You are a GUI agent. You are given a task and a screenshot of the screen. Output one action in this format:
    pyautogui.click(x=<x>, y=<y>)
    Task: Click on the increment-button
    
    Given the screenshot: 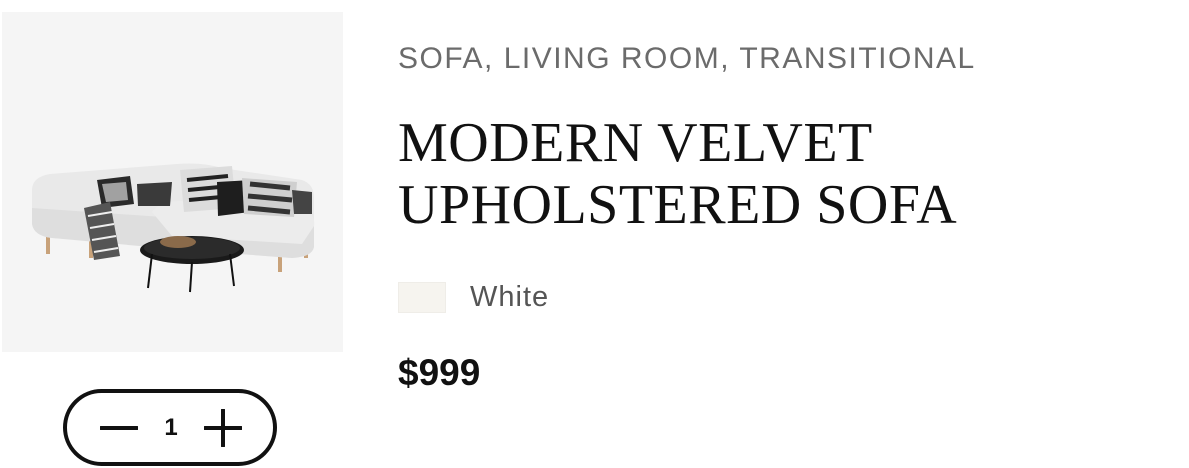 What is the action you would take?
    pyautogui.click(x=223, y=428)
    